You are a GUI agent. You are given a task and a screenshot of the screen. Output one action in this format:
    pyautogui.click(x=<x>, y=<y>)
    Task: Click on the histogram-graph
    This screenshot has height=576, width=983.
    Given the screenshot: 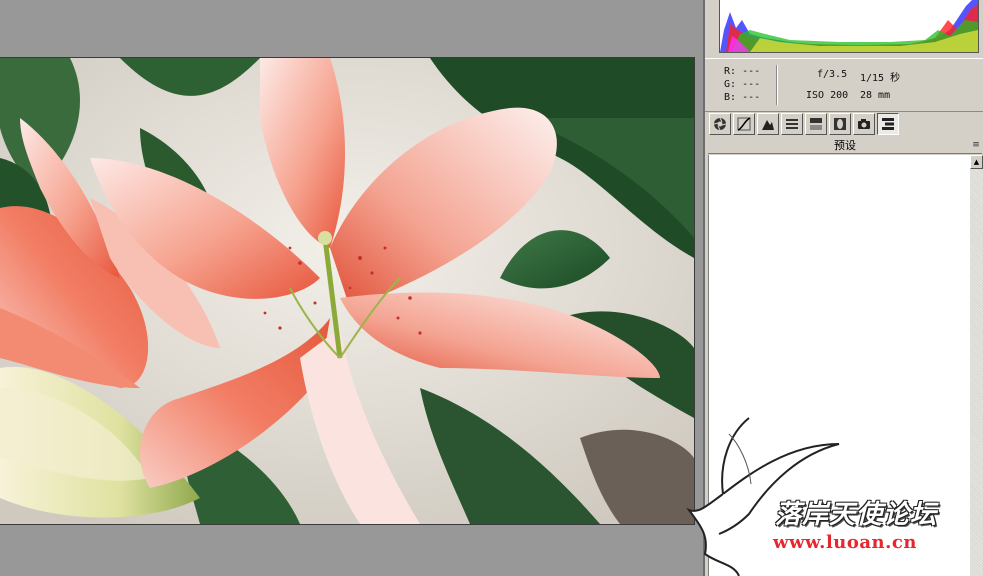 What is the action you would take?
    pyautogui.click(x=849, y=26)
    